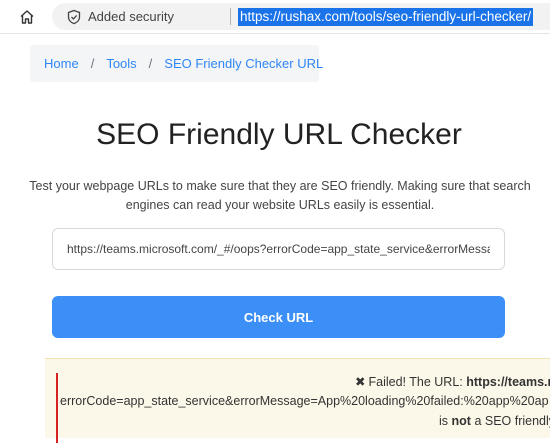  I want to click on result-url-prefix: The URL:, so click(436, 382).